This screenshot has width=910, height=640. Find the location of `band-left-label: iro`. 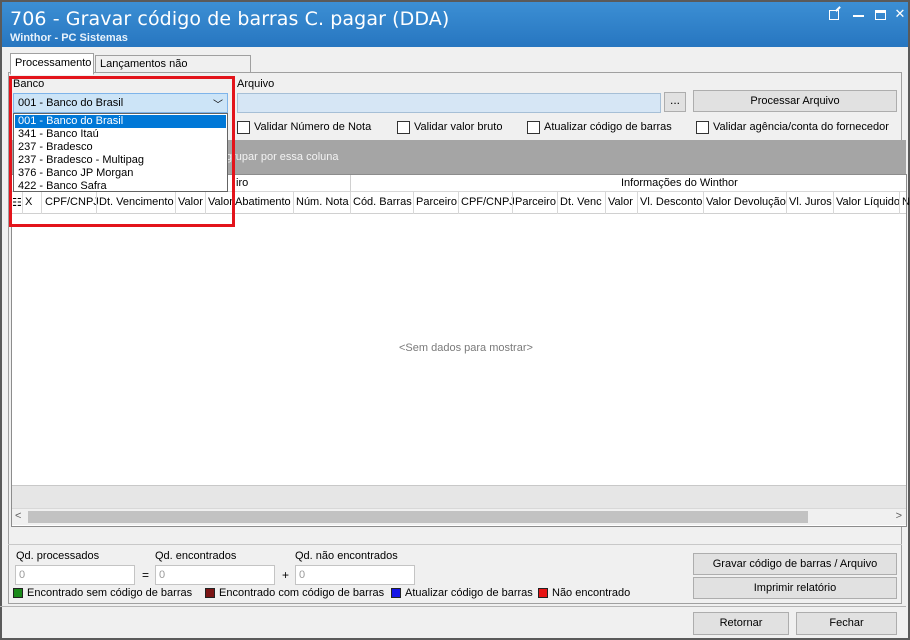

band-left-label: iro is located at coordinates (242, 183).